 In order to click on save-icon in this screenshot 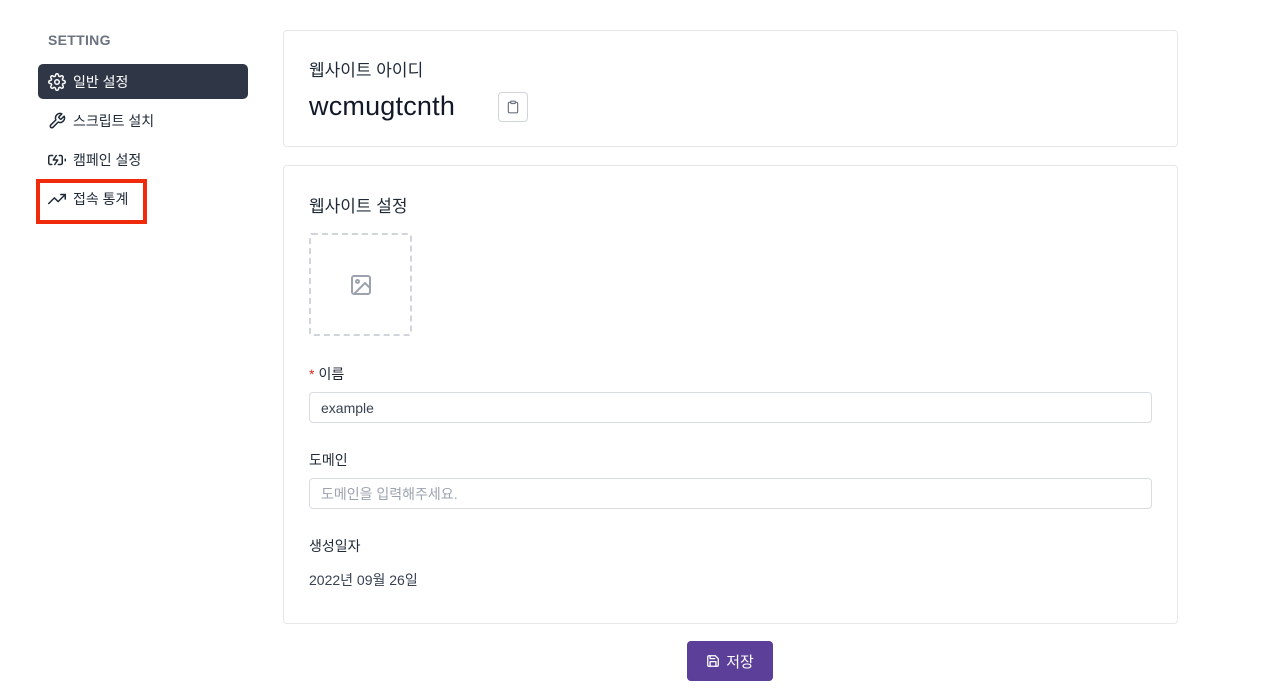, I will do `click(713, 661)`.